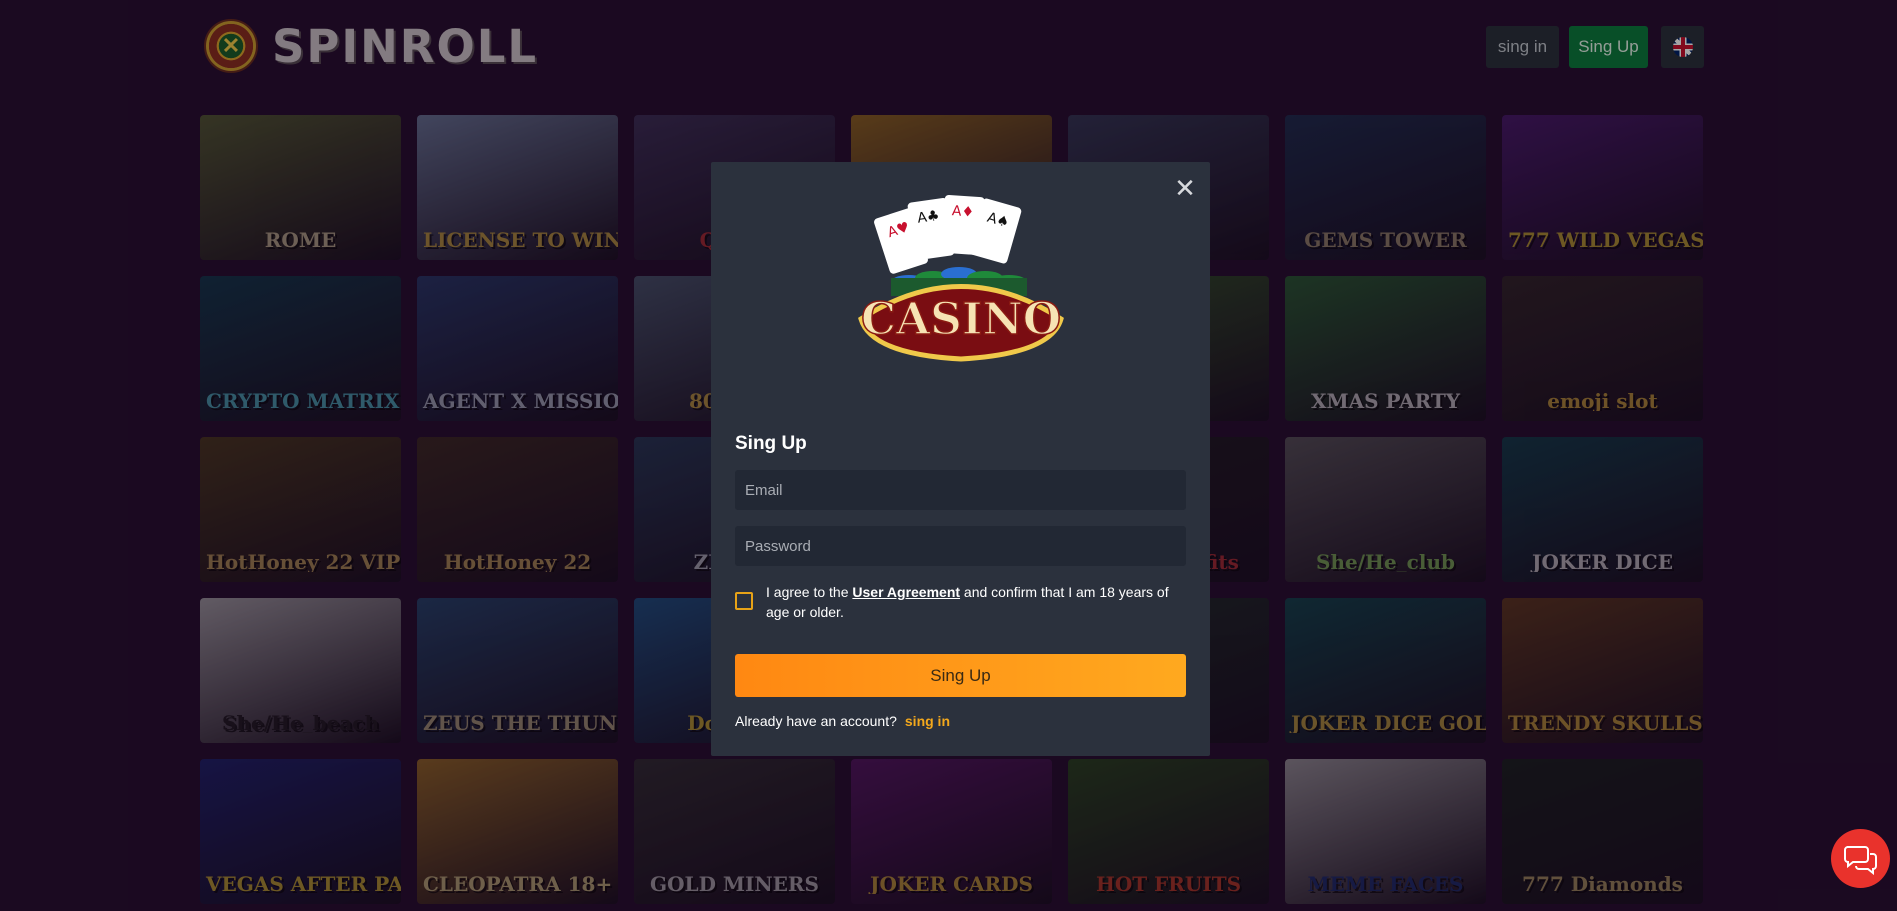 Image resolution: width=1897 pixels, height=911 pixels. I want to click on already-account-row: Already have an account? sing in, so click(842, 721).